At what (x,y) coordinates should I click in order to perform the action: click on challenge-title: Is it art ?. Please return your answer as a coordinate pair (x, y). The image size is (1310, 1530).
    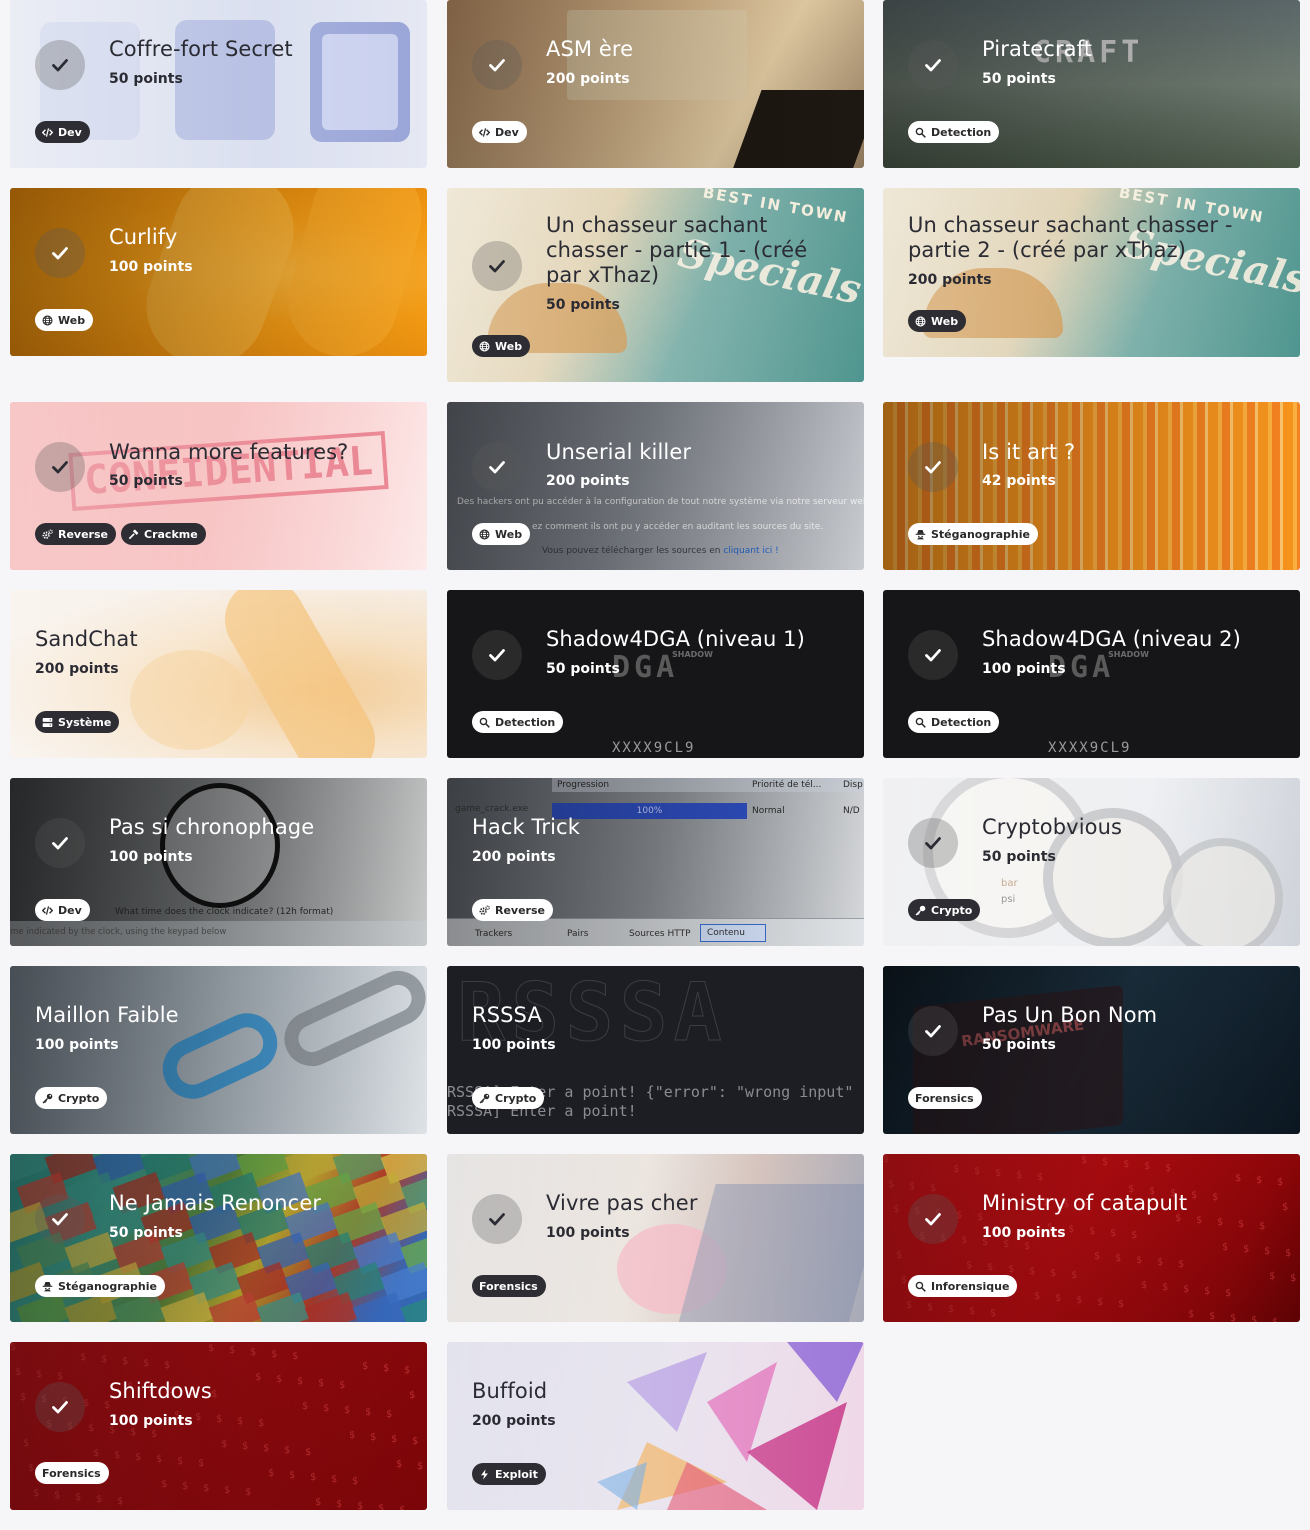
    Looking at the image, I should click on (1029, 452).